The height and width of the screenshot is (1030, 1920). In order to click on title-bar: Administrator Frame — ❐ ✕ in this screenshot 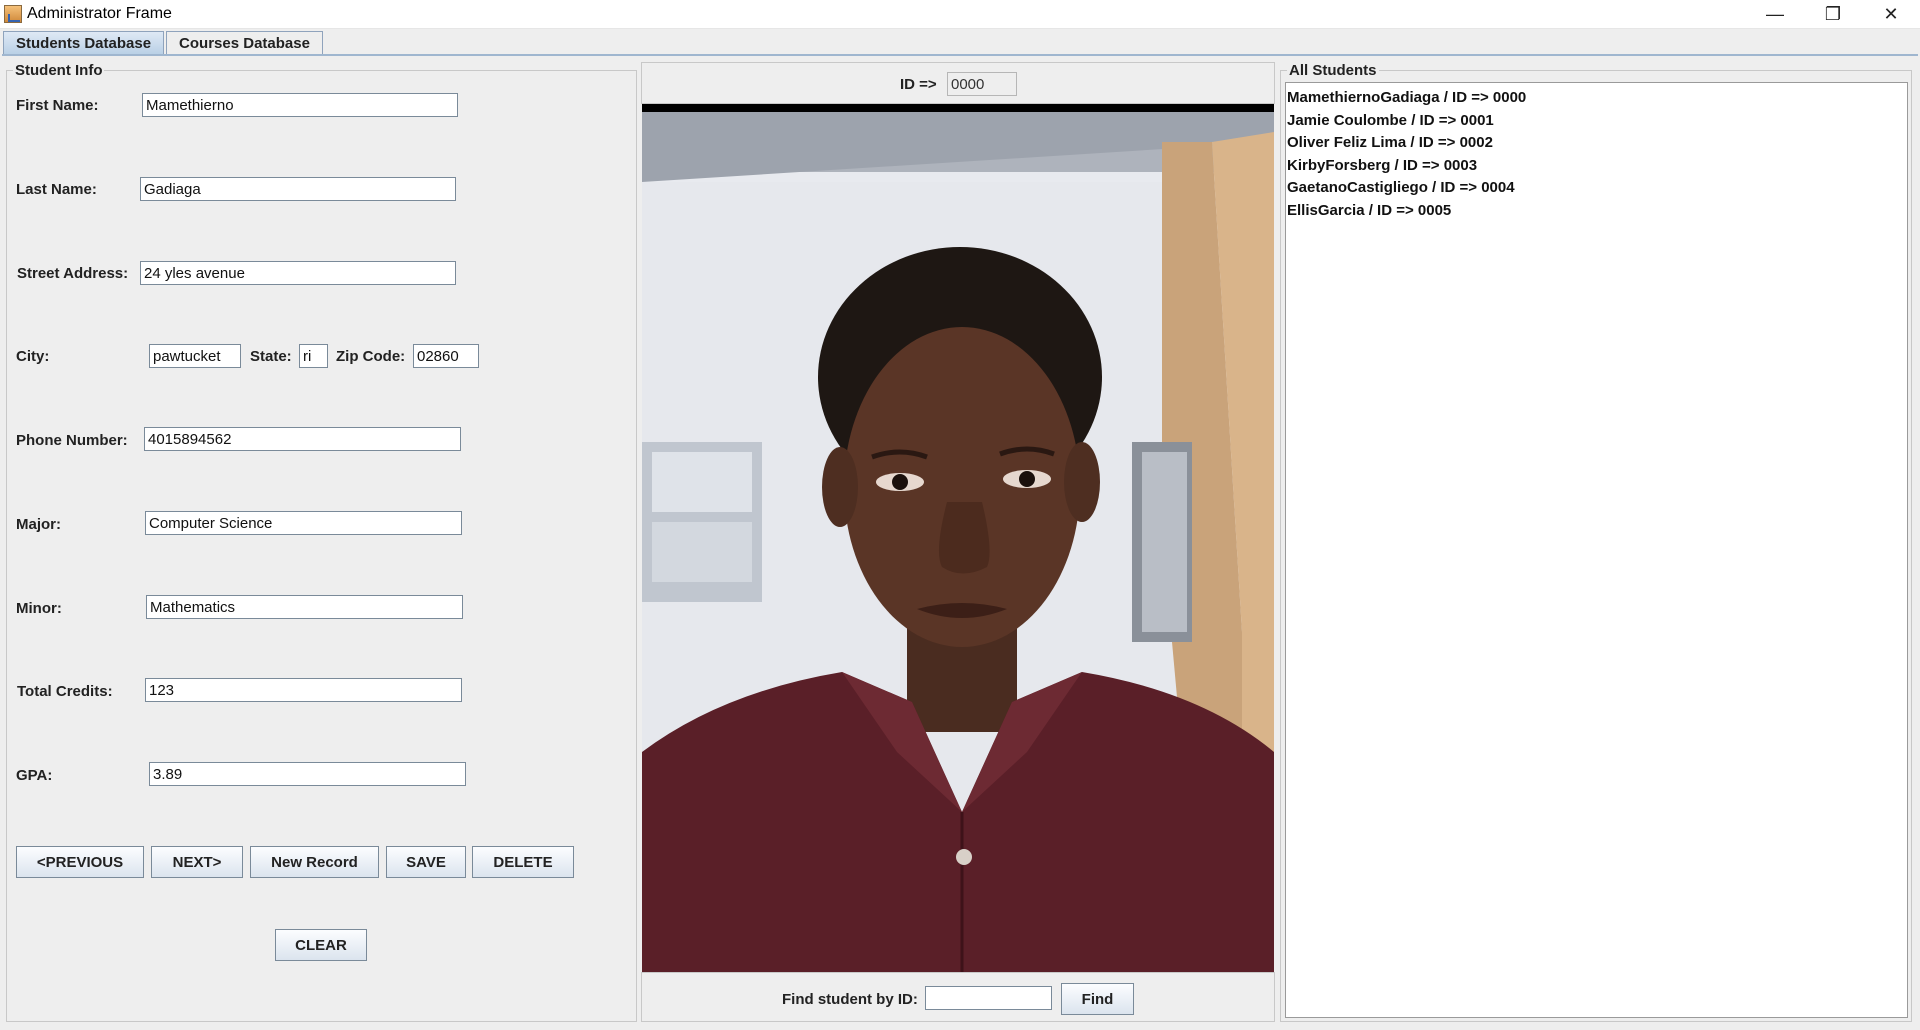, I will do `click(960, 14)`.